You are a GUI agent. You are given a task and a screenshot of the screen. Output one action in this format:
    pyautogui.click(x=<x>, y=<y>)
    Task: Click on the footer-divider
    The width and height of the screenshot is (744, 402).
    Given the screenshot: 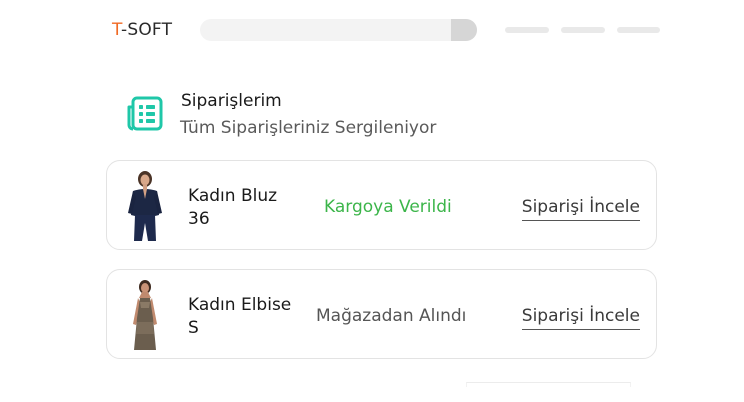 What is the action you would take?
    pyautogui.click(x=548, y=384)
    